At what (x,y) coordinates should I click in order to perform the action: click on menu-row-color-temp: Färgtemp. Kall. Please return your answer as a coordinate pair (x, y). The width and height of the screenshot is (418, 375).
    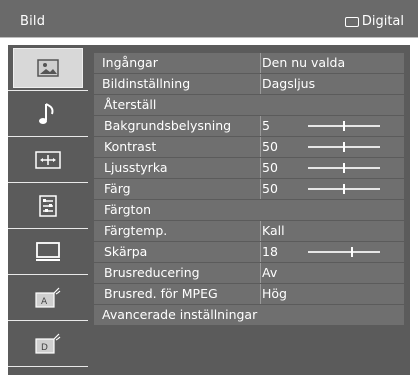
    Looking at the image, I should click on (249, 231).